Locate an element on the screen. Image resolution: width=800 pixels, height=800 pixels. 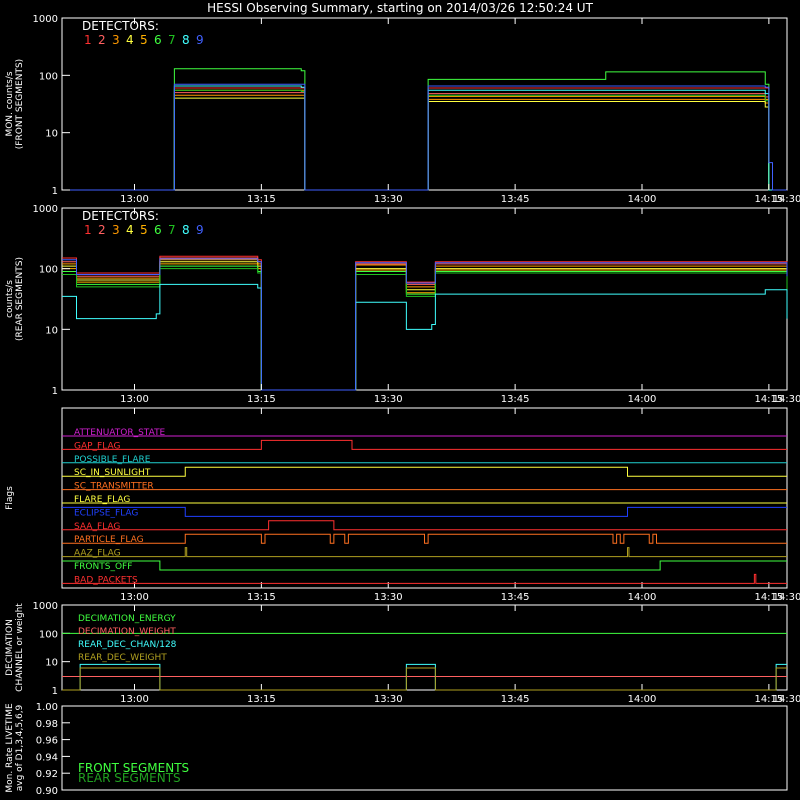
decimation-ytick-label: 1000 is located at coordinates (45, 606).